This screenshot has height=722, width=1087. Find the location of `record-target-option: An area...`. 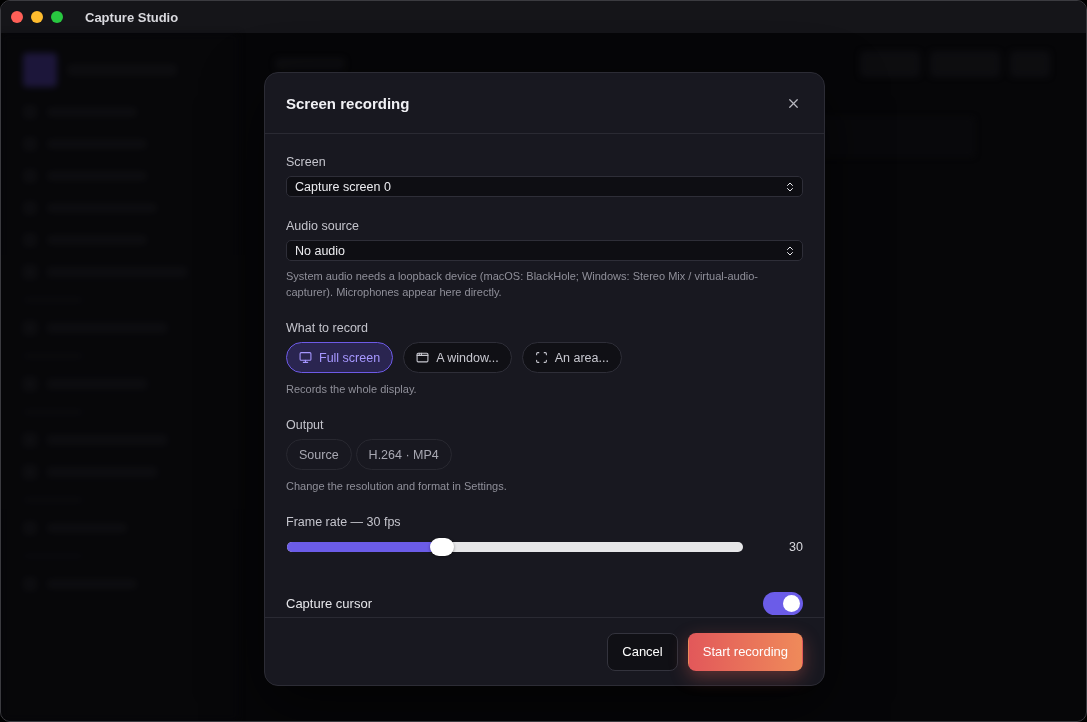

record-target-option: An area... is located at coordinates (571, 357).